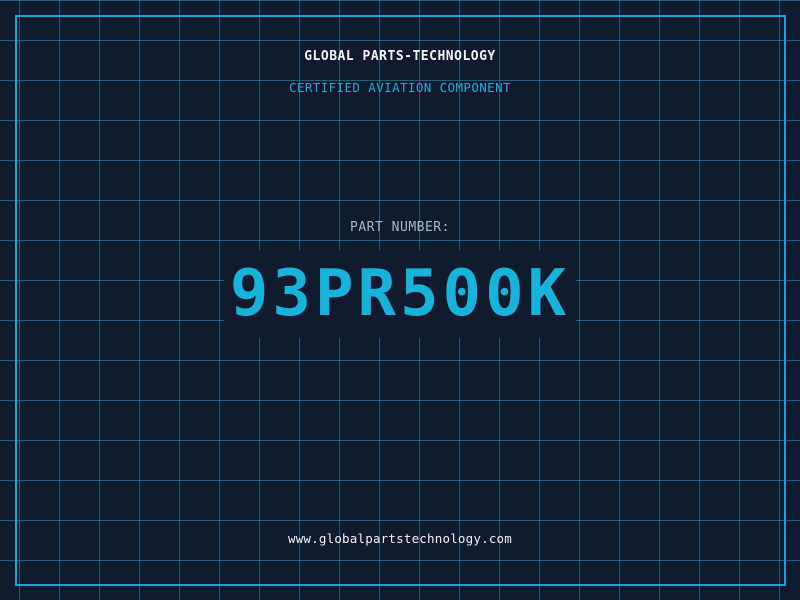 This screenshot has height=600, width=800. What do you see at coordinates (400, 227) in the screenshot?
I see `part-number-label: PART NUMBER:` at bounding box center [400, 227].